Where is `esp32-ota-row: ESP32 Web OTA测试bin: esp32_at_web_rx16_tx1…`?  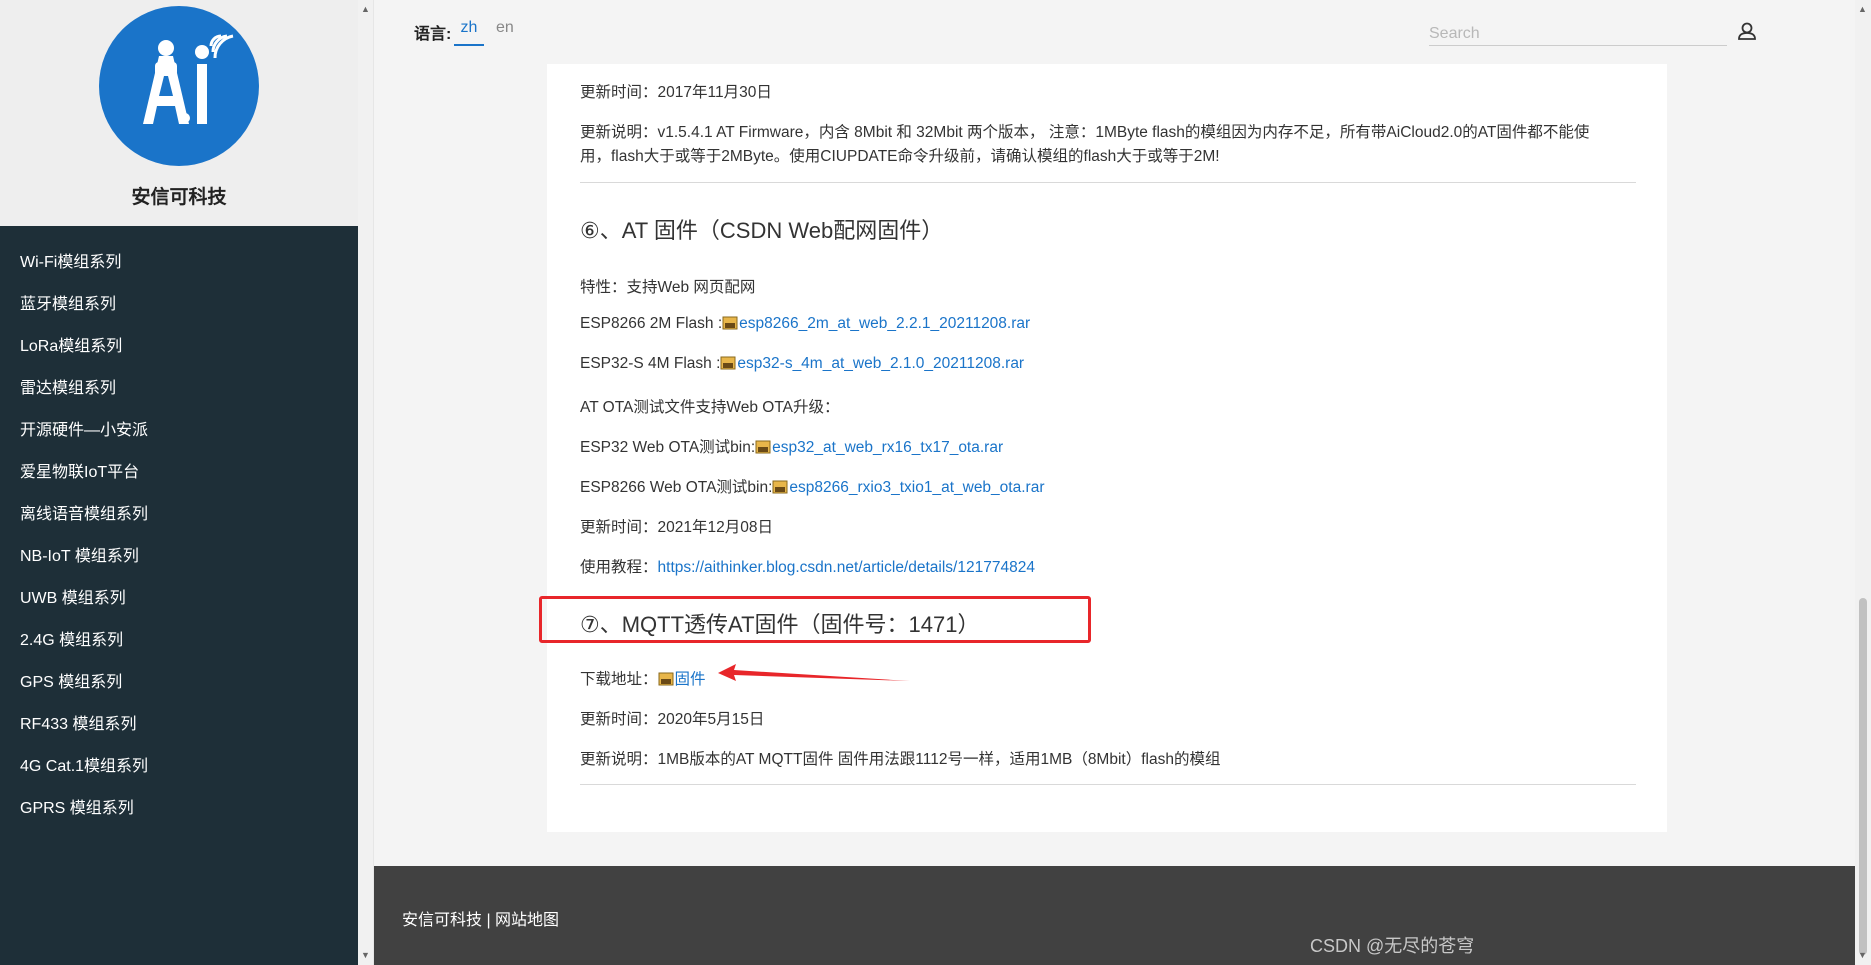
esp32-ota-row: ESP32 Web OTA测试bin: esp32_at_web_rx16_tx1… is located at coordinates (791, 446).